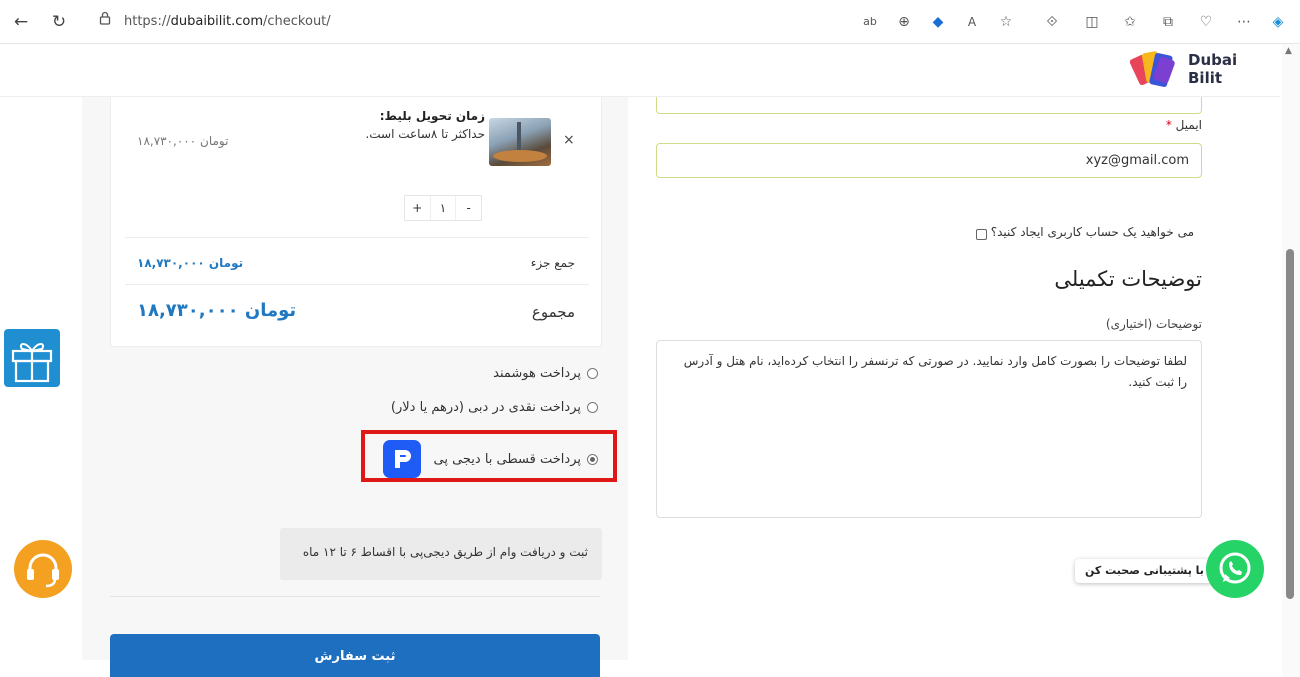 Image resolution: width=1300 pixels, height=677 pixels. I want to click on place-order-button: ثبت سفارش, so click(355, 655).